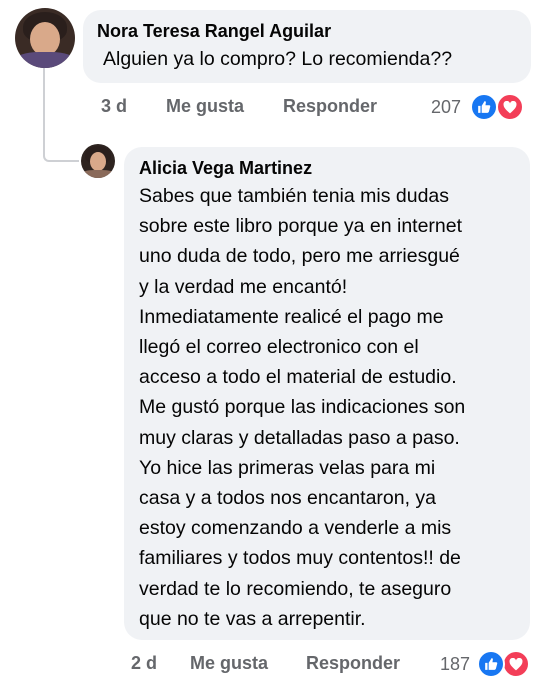  I want to click on comment-reply-button: Responder, so click(330, 106).